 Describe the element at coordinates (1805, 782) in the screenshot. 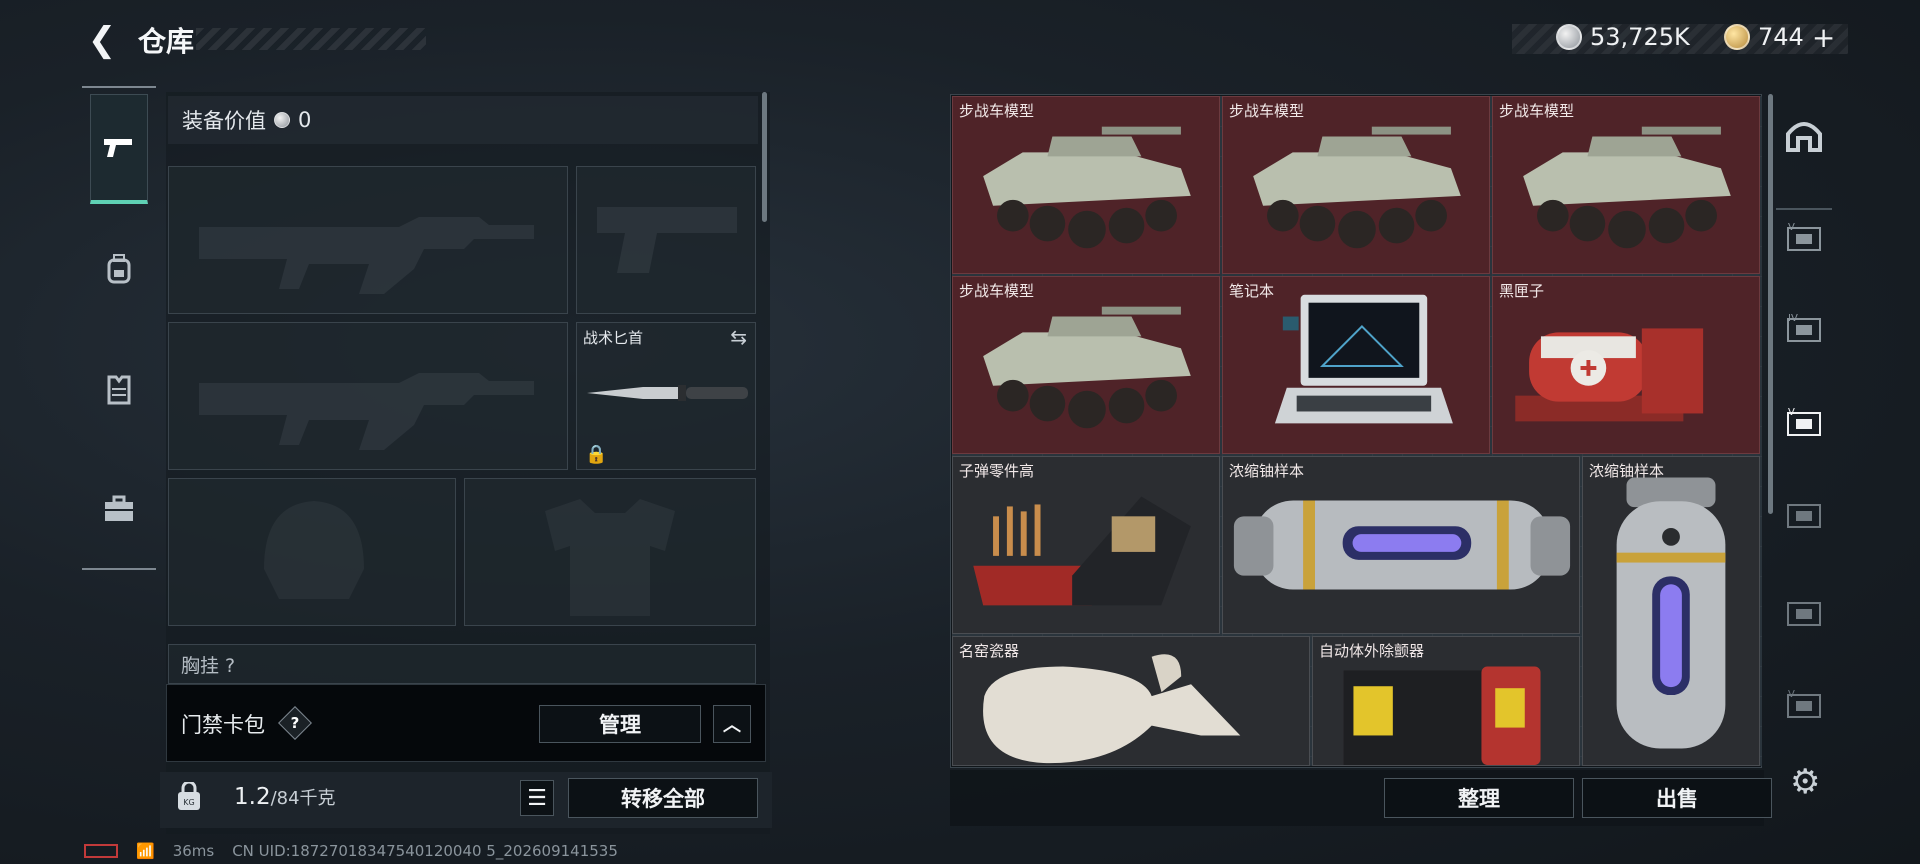

I see `settings-button: ⚙` at that location.